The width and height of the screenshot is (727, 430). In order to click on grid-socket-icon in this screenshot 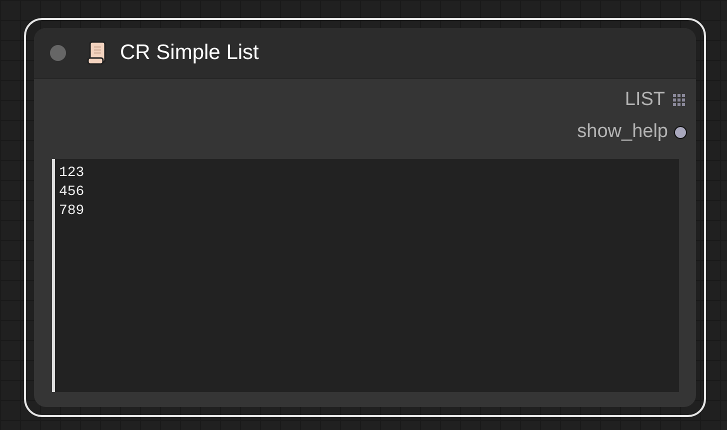, I will do `click(679, 100)`.